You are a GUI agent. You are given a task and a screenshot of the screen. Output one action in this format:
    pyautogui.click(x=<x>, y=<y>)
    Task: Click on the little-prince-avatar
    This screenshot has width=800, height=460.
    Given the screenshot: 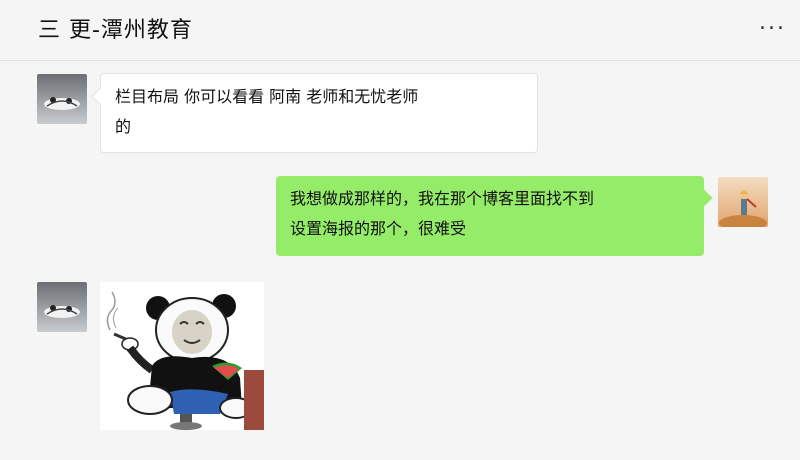 What is the action you would take?
    pyautogui.click(x=743, y=202)
    